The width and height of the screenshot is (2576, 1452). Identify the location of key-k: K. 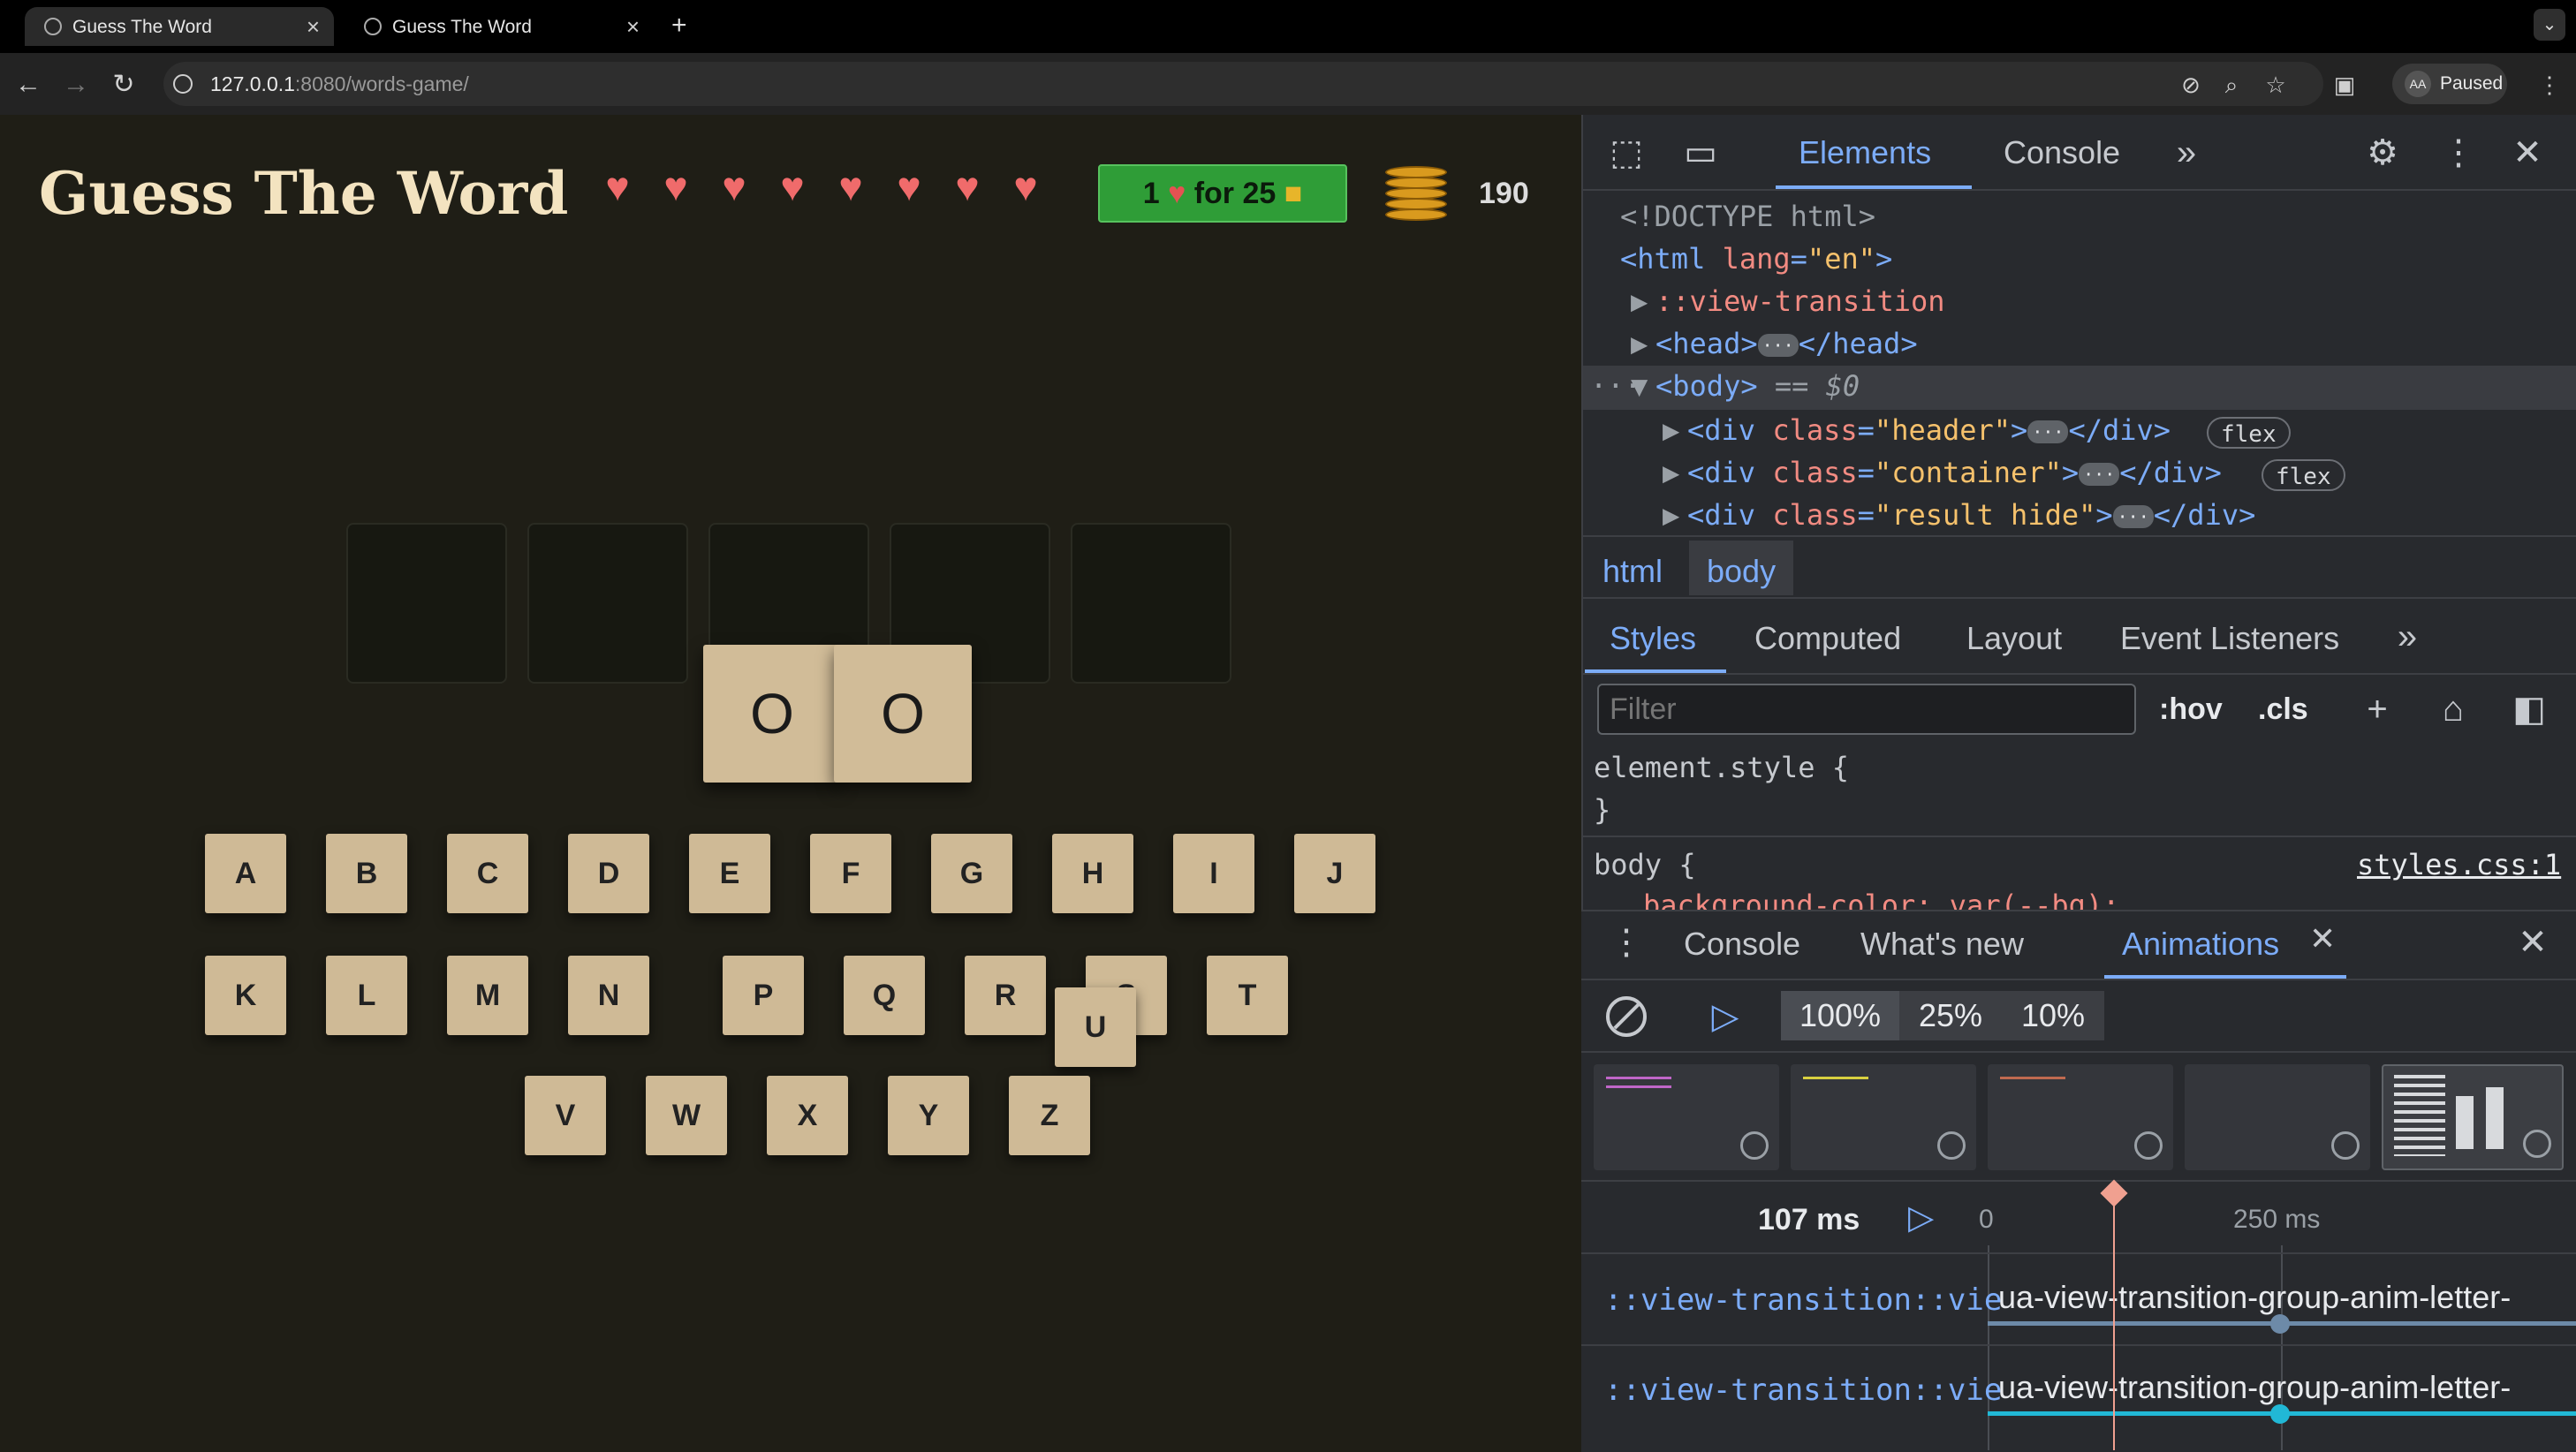
(246, 996).